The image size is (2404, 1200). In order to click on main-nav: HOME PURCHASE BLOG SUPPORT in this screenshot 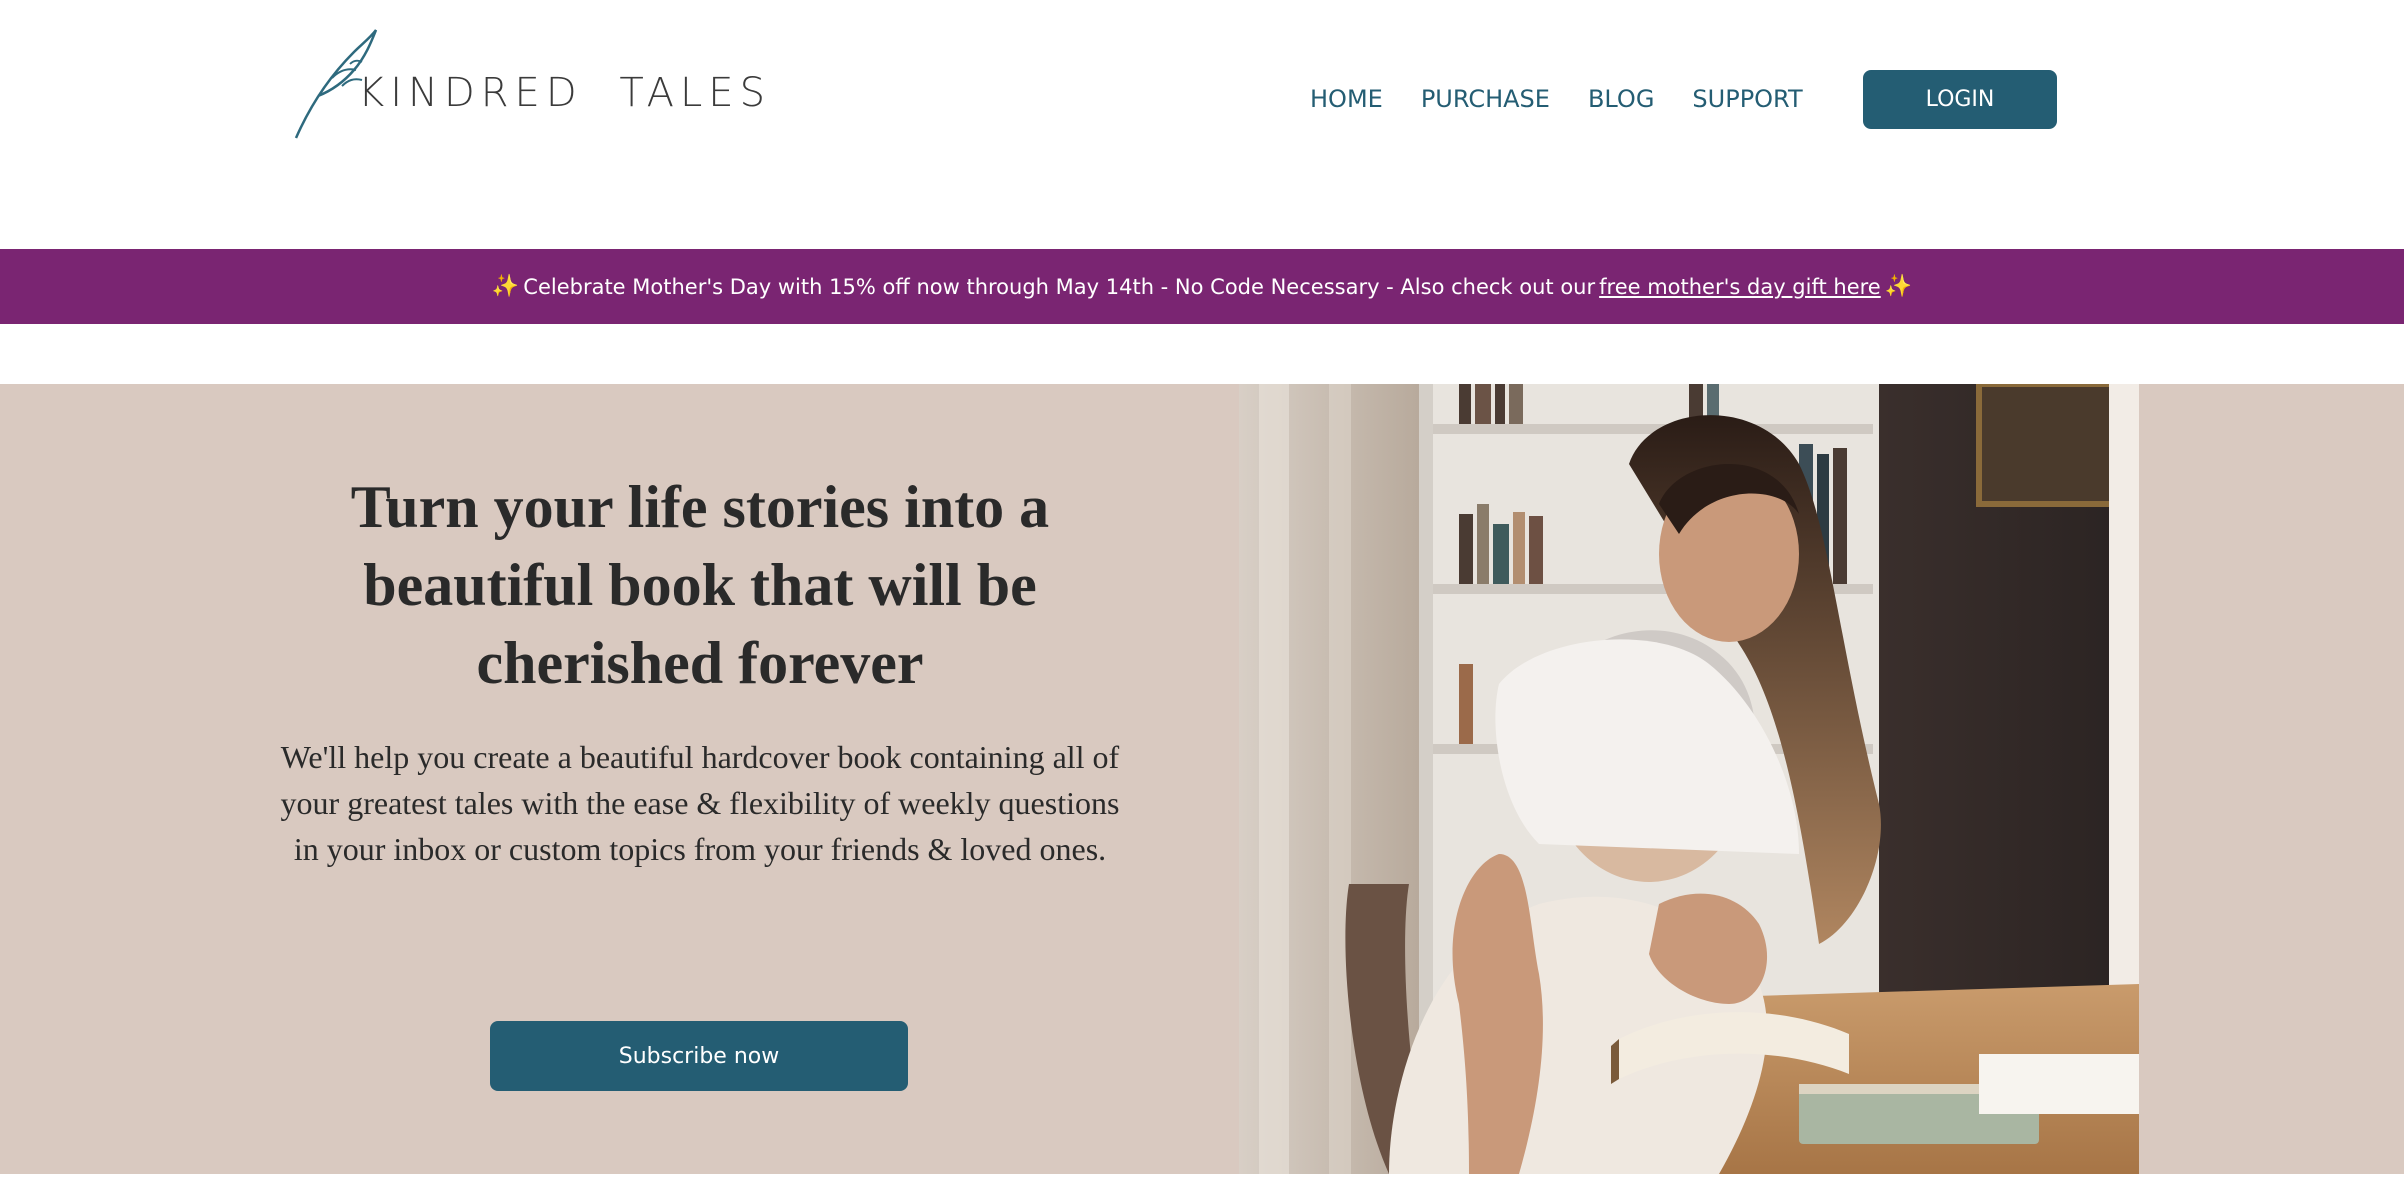, I will do `click(1575, 99)`.